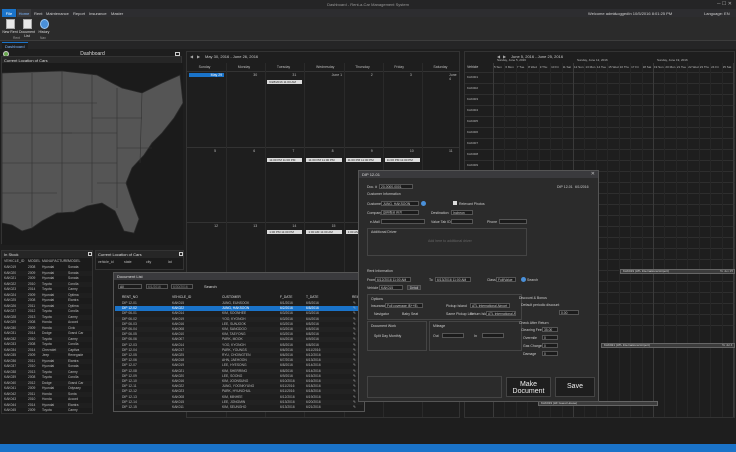  What do you see at coordinates (47, 377) in the screenshot?
I see `table-row: KAK039 2008 Toyota Corolla` at bounding box center [47, 377].